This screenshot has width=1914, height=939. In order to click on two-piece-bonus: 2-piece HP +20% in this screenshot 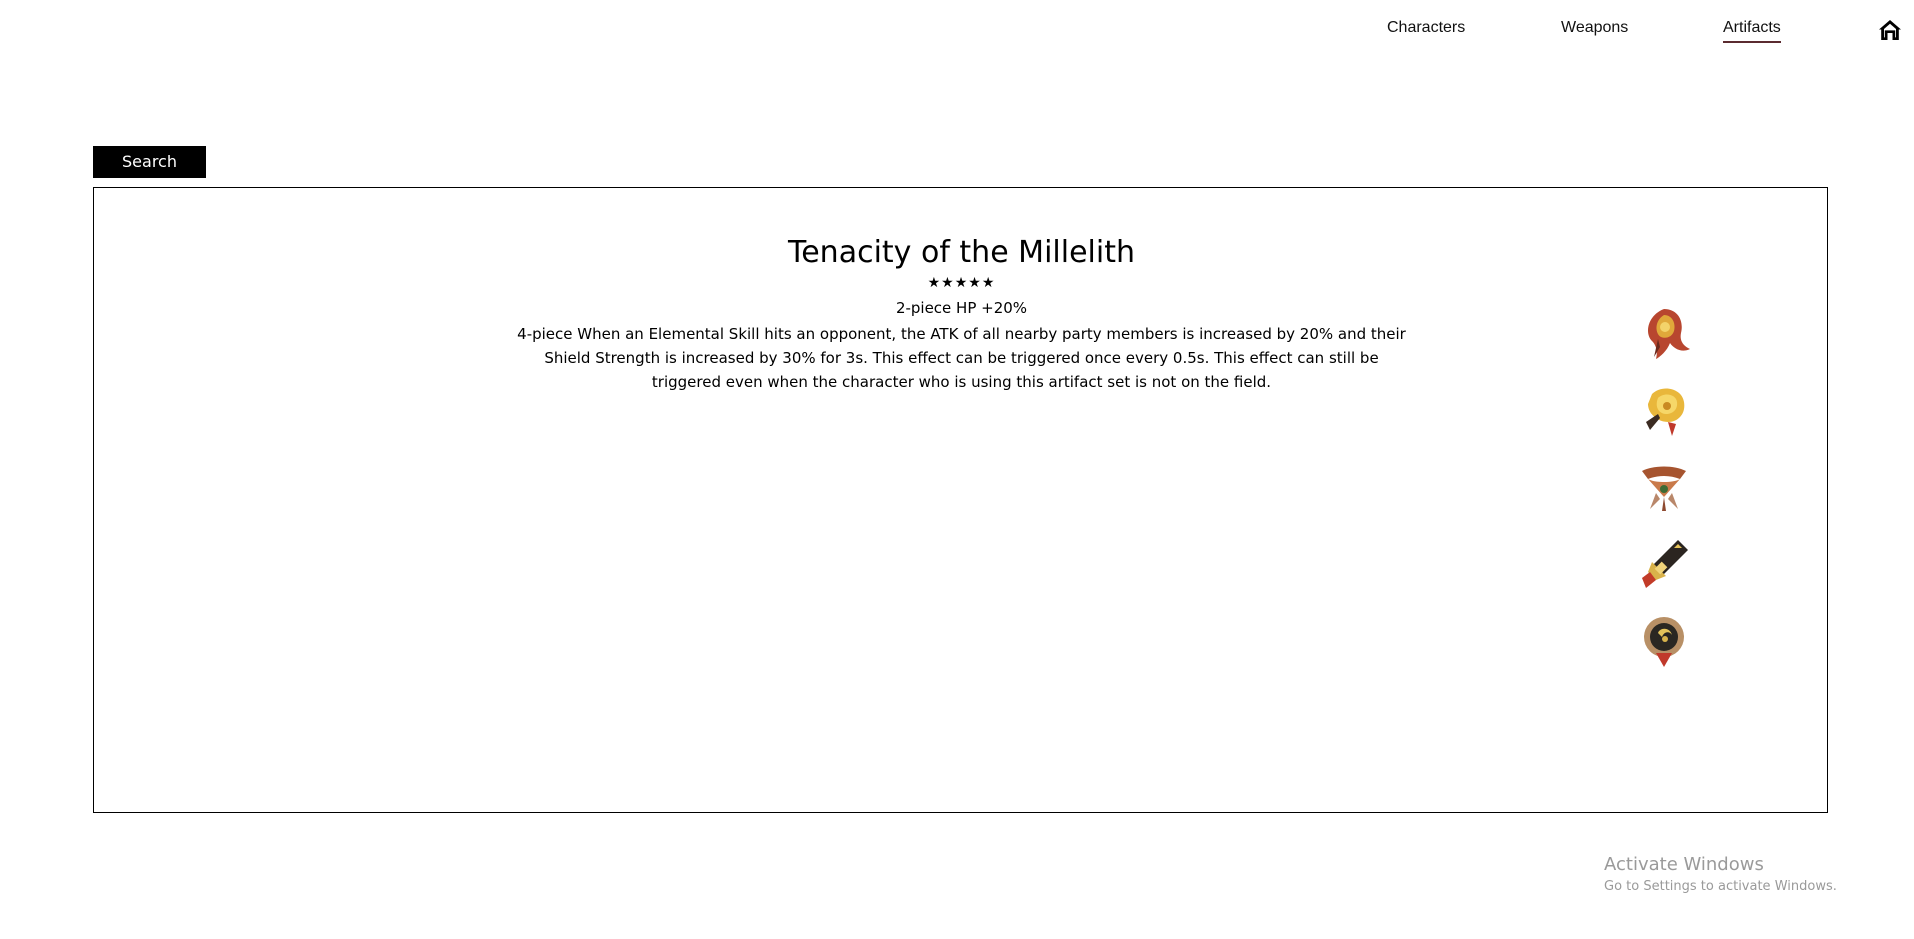, I will do `click(961, 308)`.